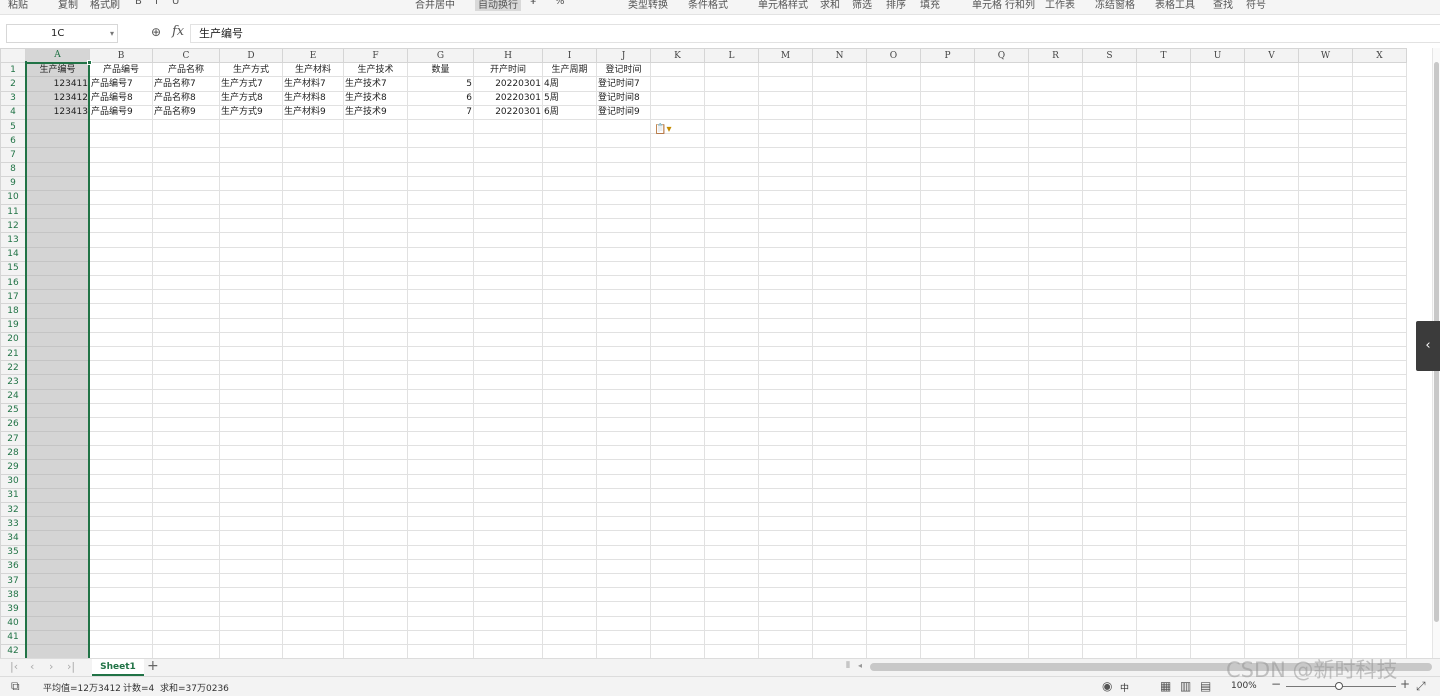 This screenshot has width=1440, height=696. What do you see at coordinates (1165, 686) in the screenshot?
I see `normal-view-icon: ▦` at bounding box center [1165, 686].